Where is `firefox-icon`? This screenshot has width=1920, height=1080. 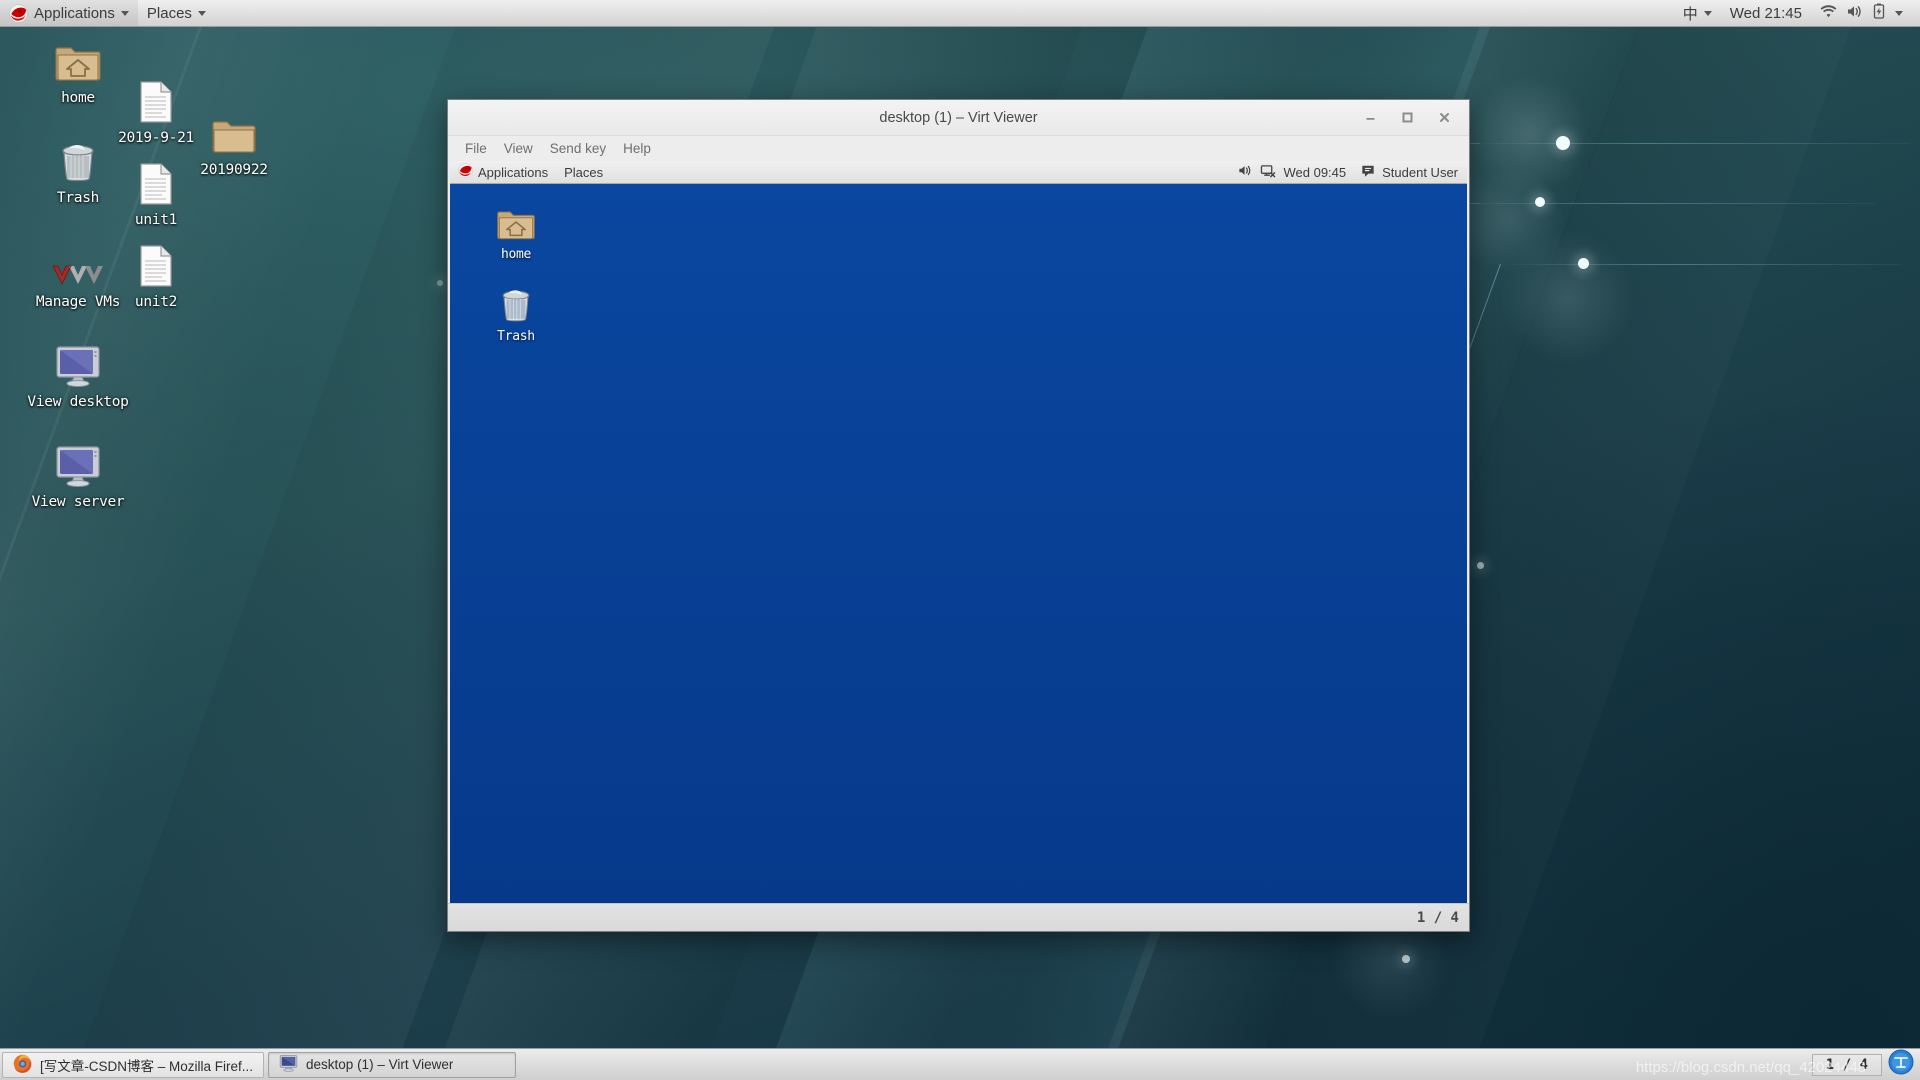
firefox-icon is located at coordinates (22, 1065).